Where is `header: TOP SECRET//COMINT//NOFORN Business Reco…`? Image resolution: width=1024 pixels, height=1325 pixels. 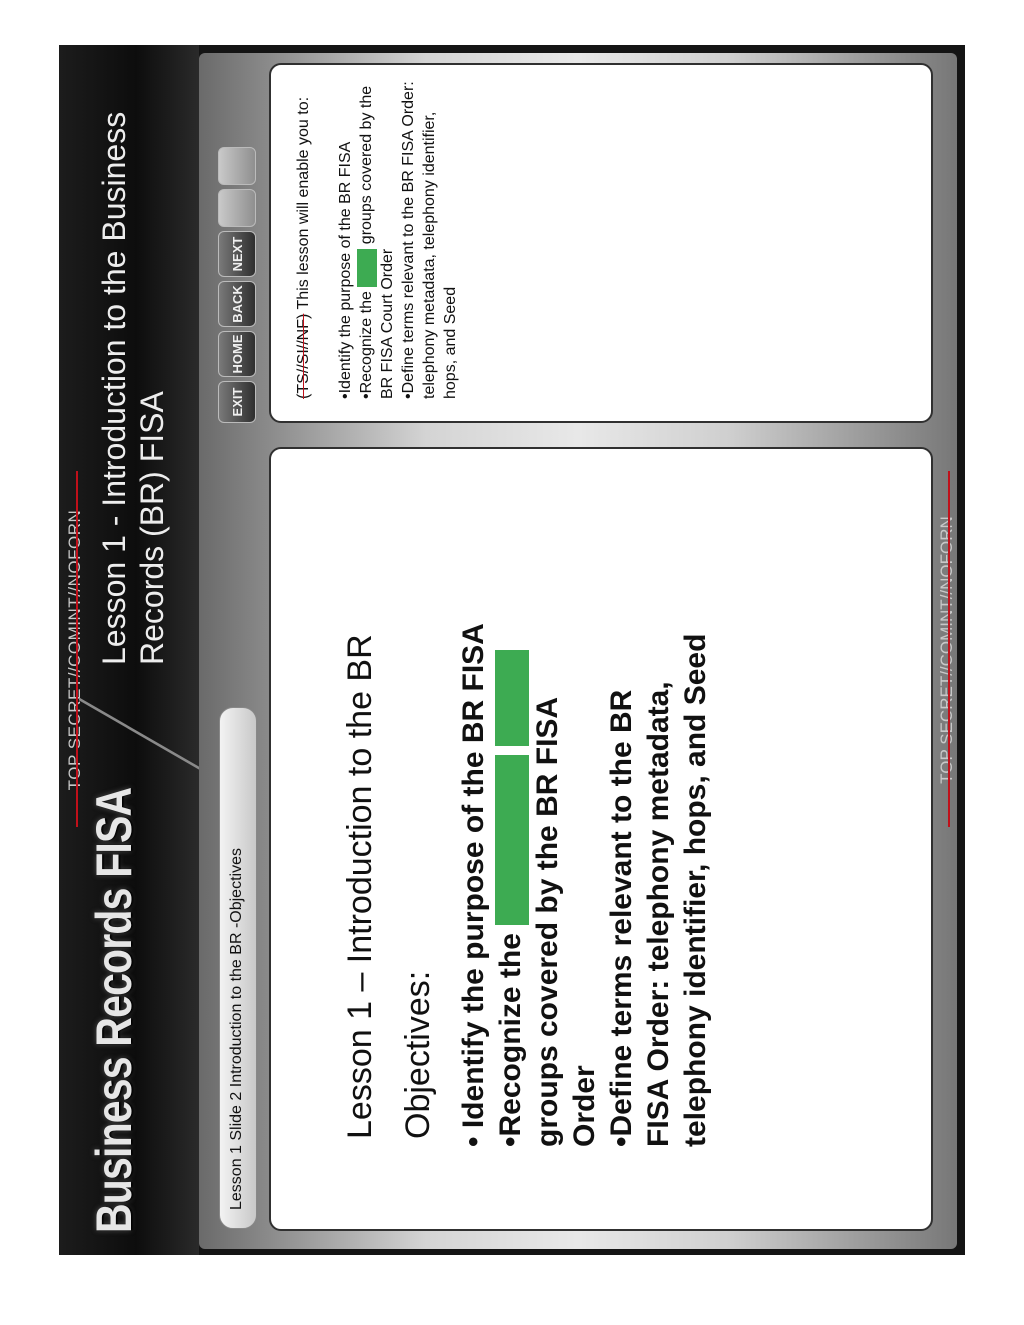 header: TOP SECRET//COMINT//NOFORN Business Reco… is located at coordinates (129, 650).